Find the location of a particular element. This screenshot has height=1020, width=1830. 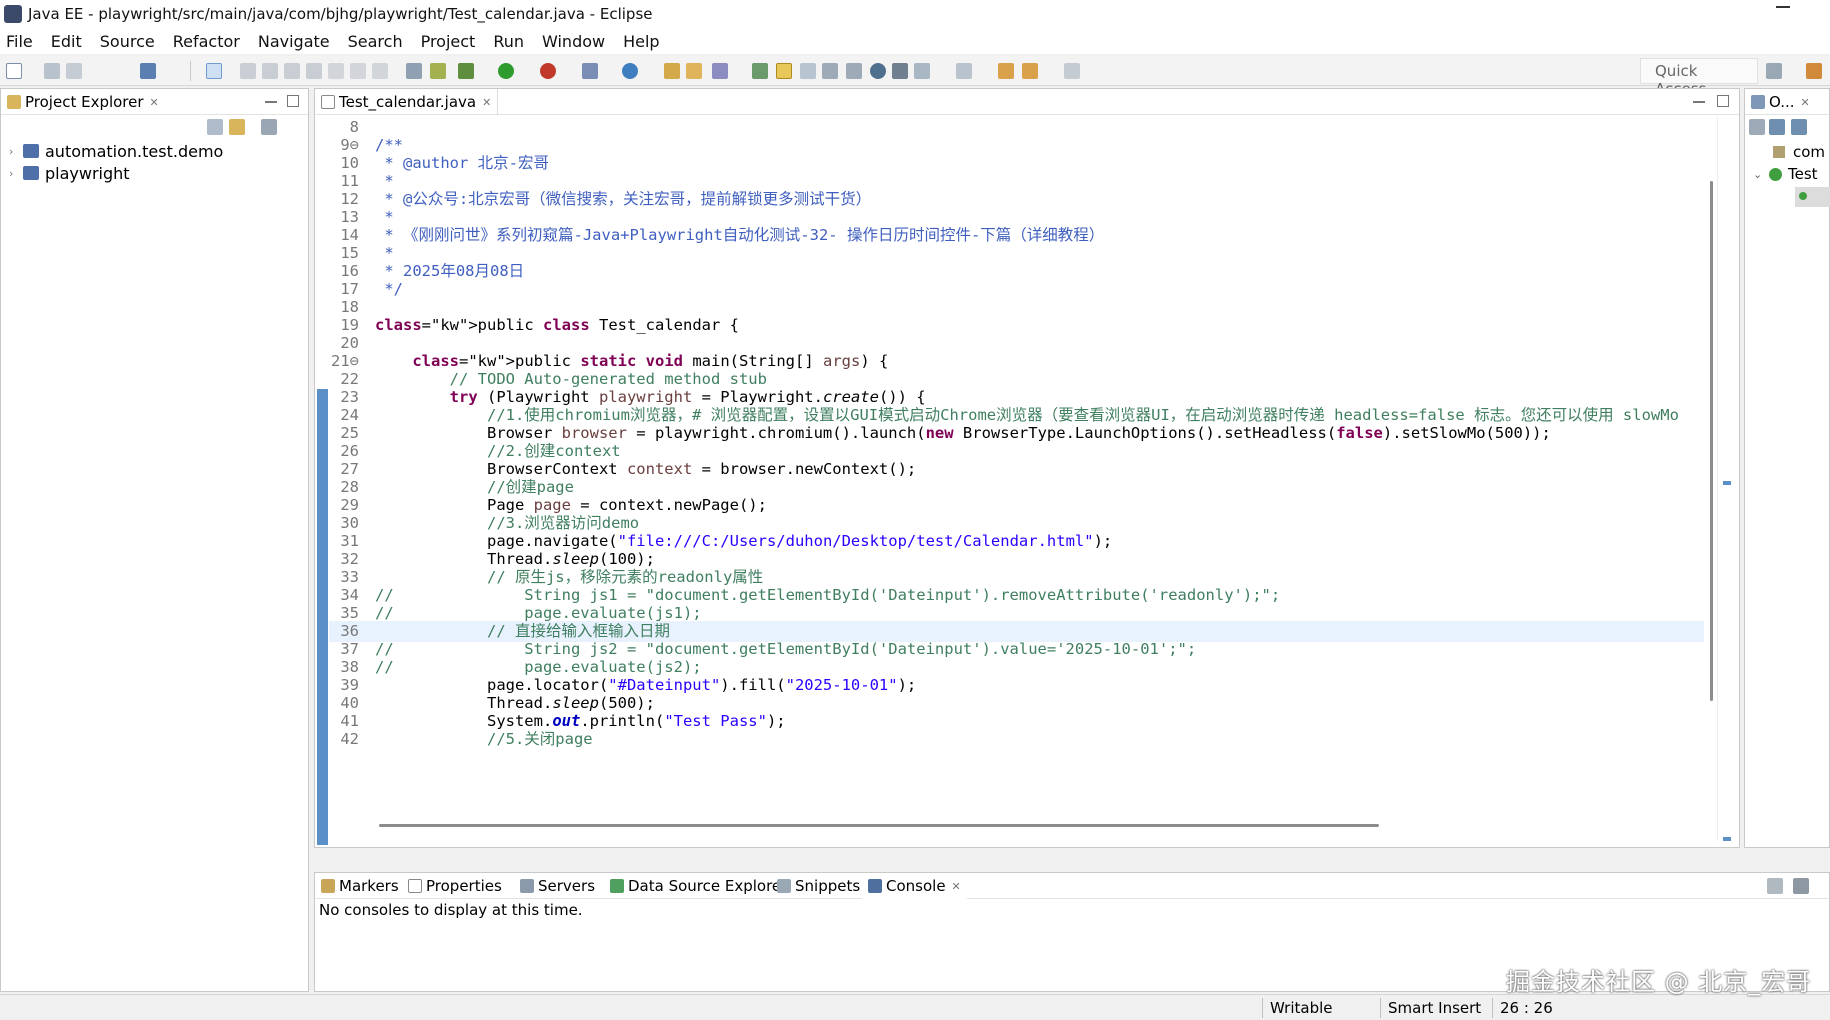

build-icon is located at coordinates (438, 71).